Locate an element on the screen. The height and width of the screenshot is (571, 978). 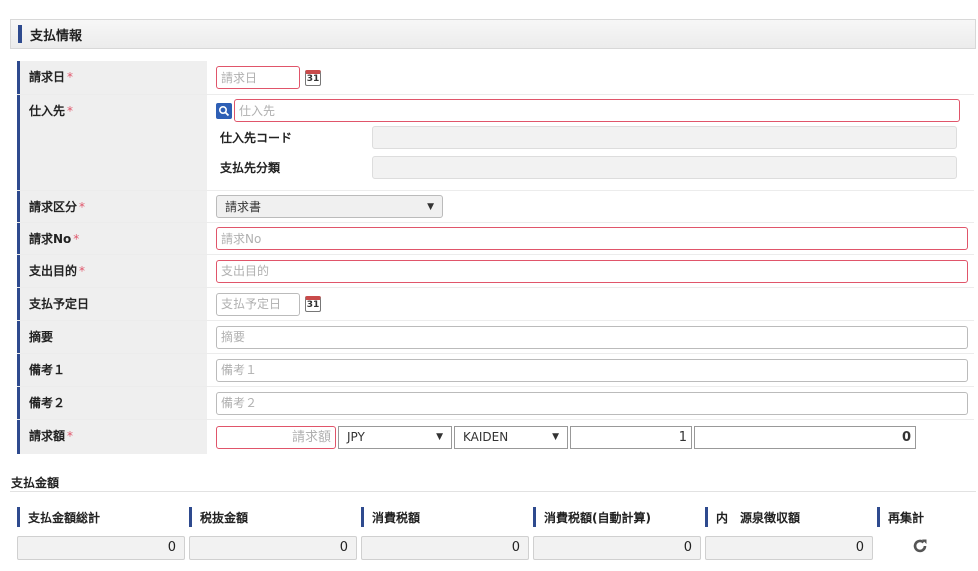
col-consumption-tax: 消費税額 is located at coordinates (447, 517).